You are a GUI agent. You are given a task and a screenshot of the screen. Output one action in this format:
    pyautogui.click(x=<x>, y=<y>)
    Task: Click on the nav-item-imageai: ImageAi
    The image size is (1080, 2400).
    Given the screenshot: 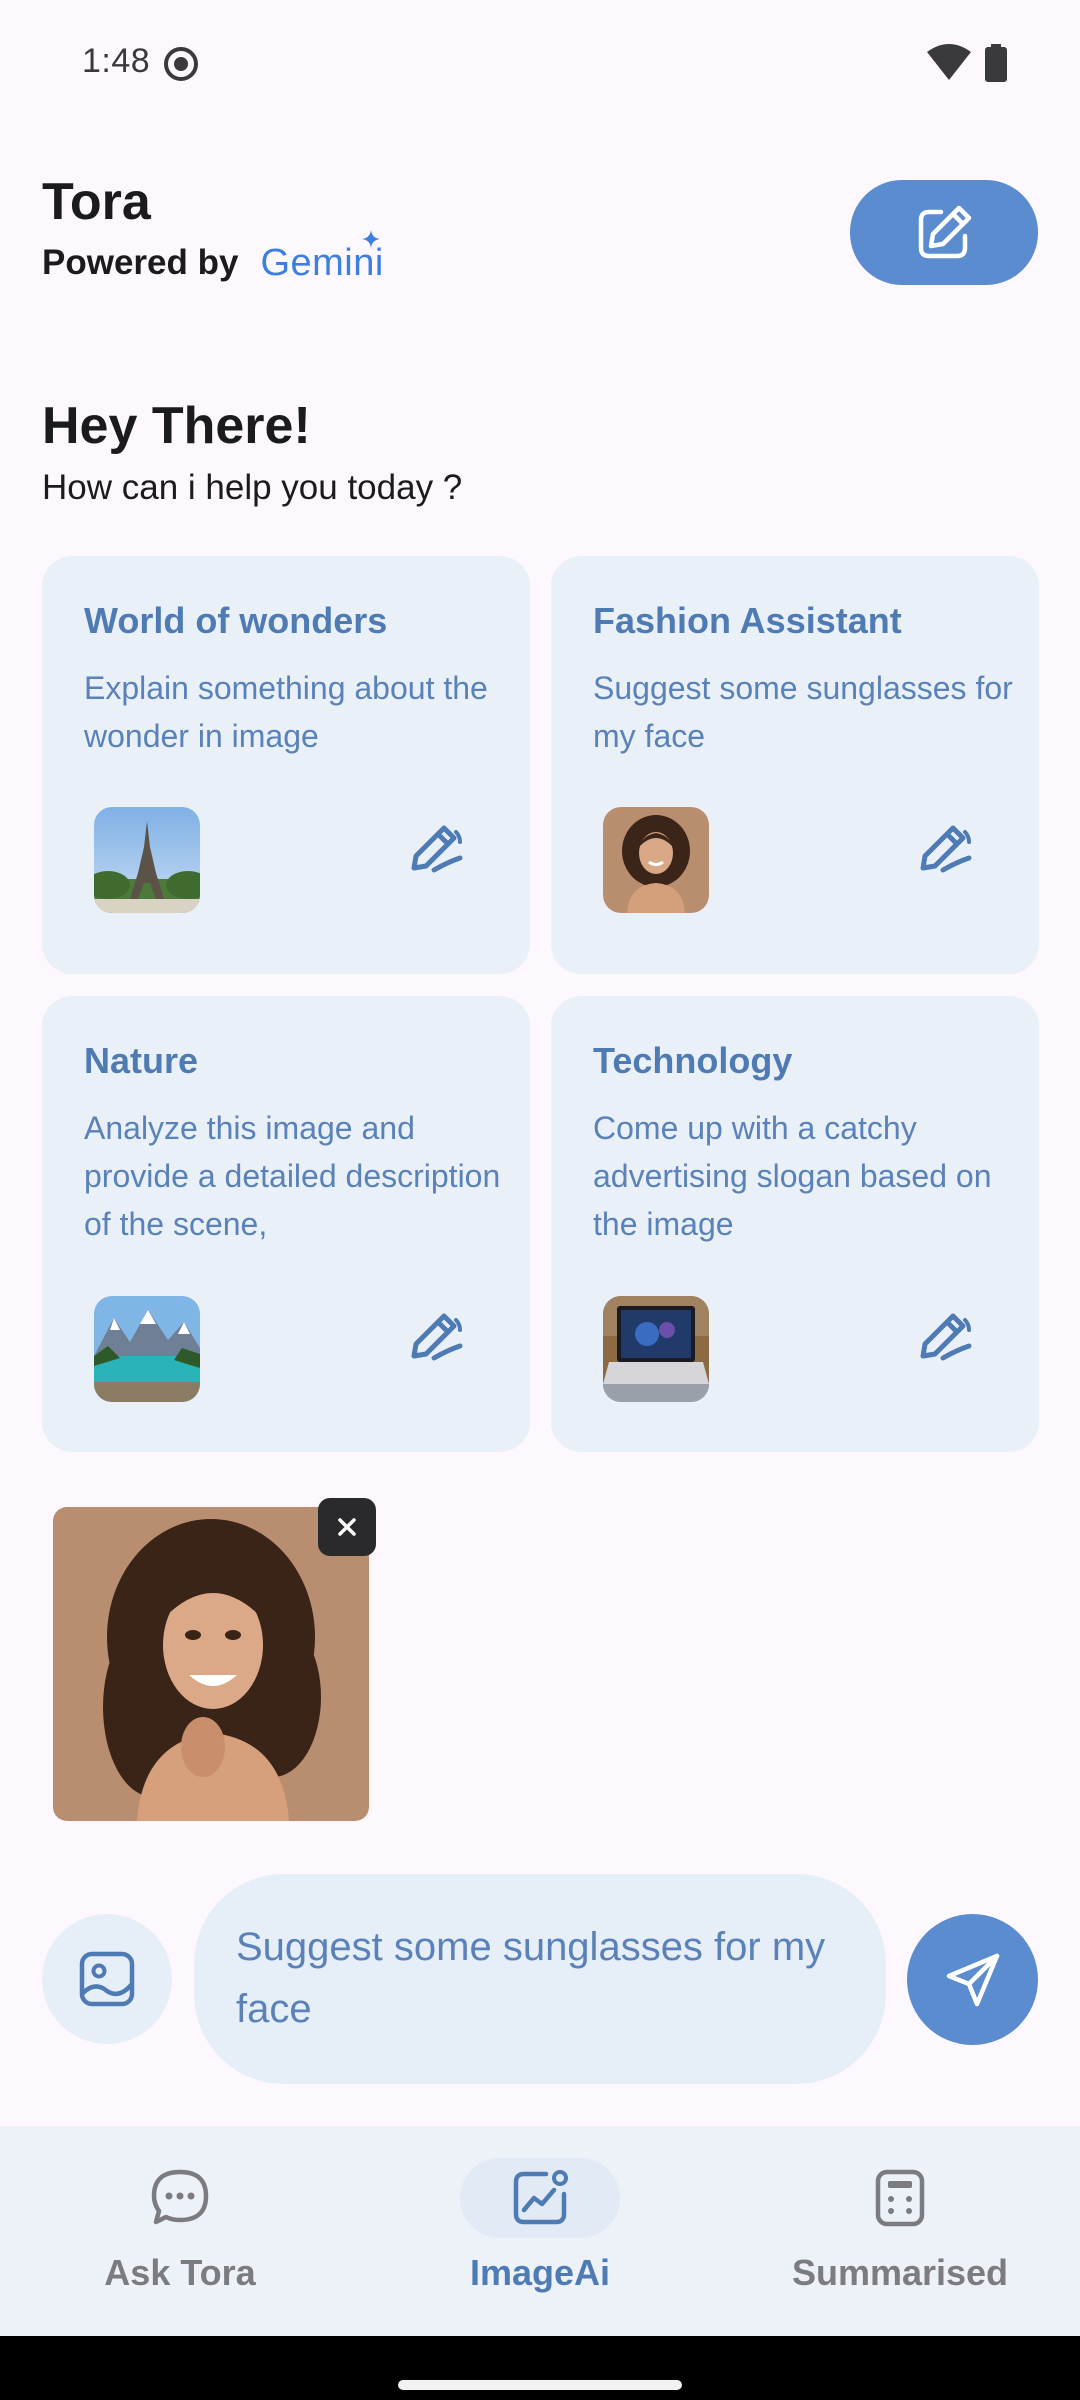 What is the action you would take?
    pyautogui.click(x=540, y=2231)
    